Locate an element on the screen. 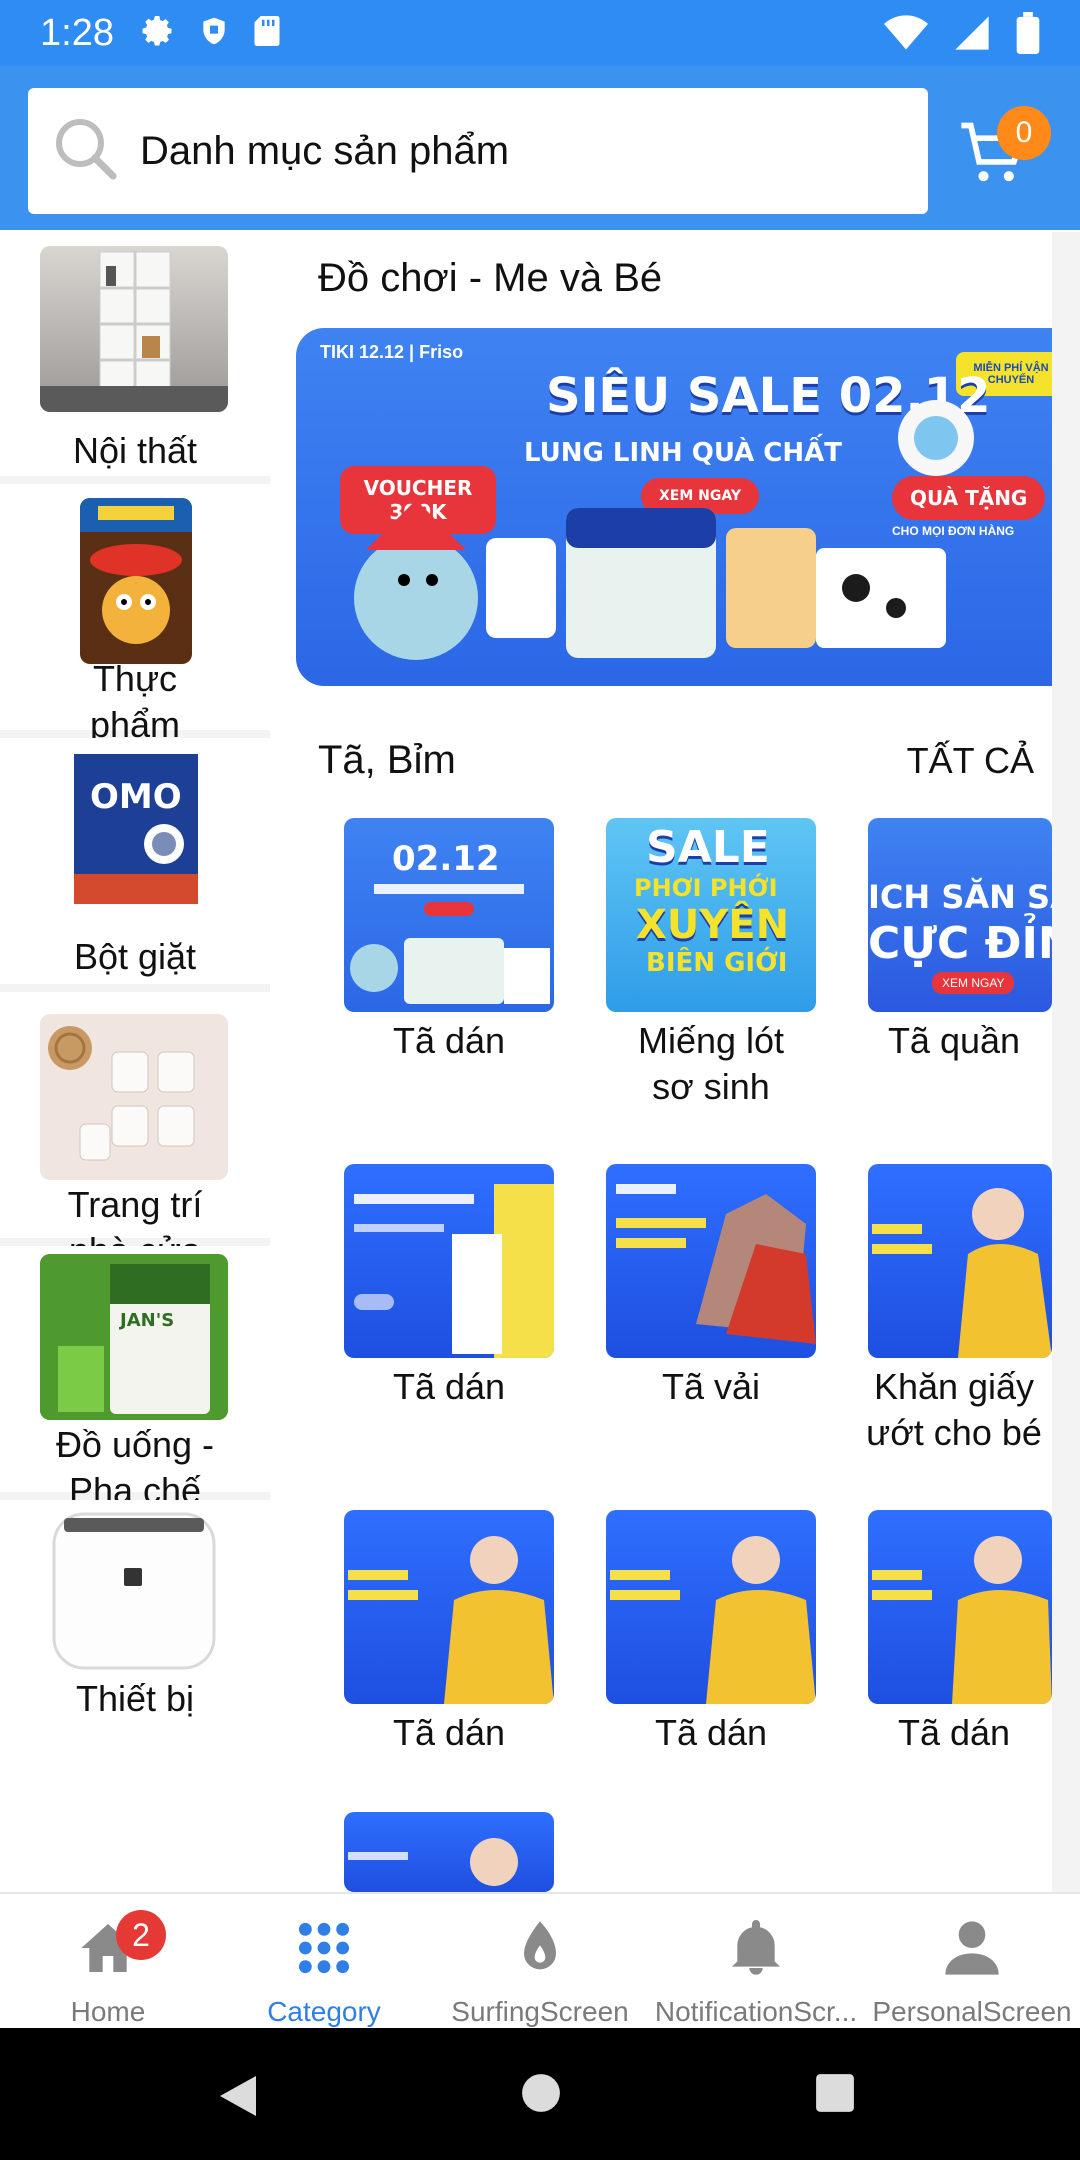 The image size is (1080, 2160). sidebar-item-label: Đồ uống - is located at coordinates (135, 1444).